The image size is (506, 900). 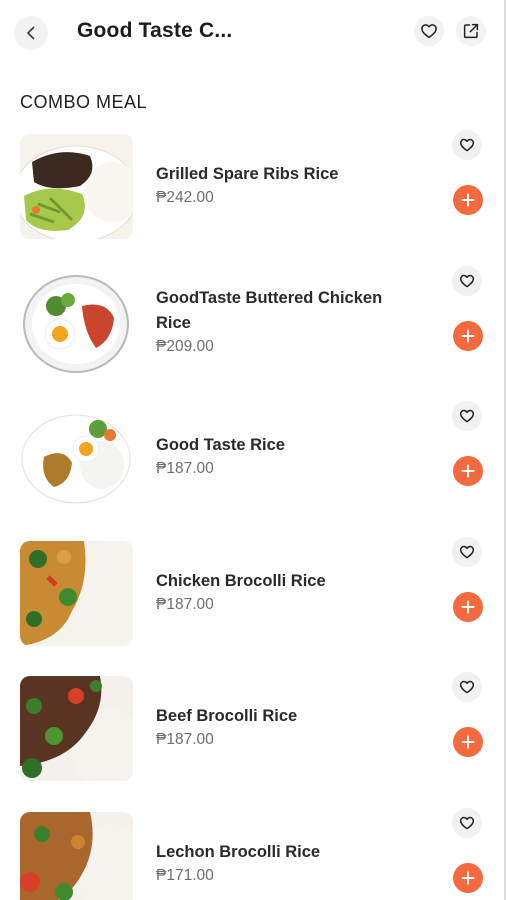 I want to click on back-button, so click(x=31, y=33).